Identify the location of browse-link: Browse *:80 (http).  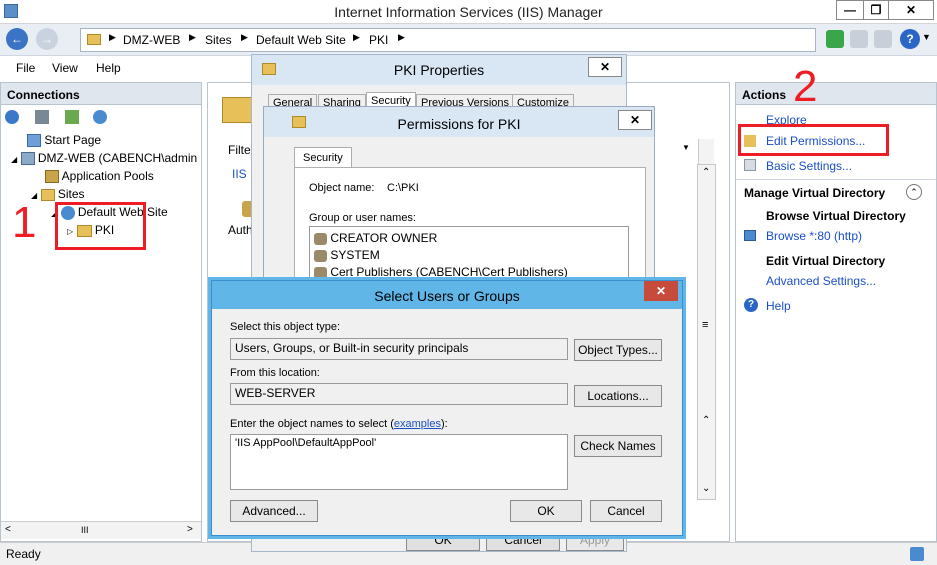
(814, 236).